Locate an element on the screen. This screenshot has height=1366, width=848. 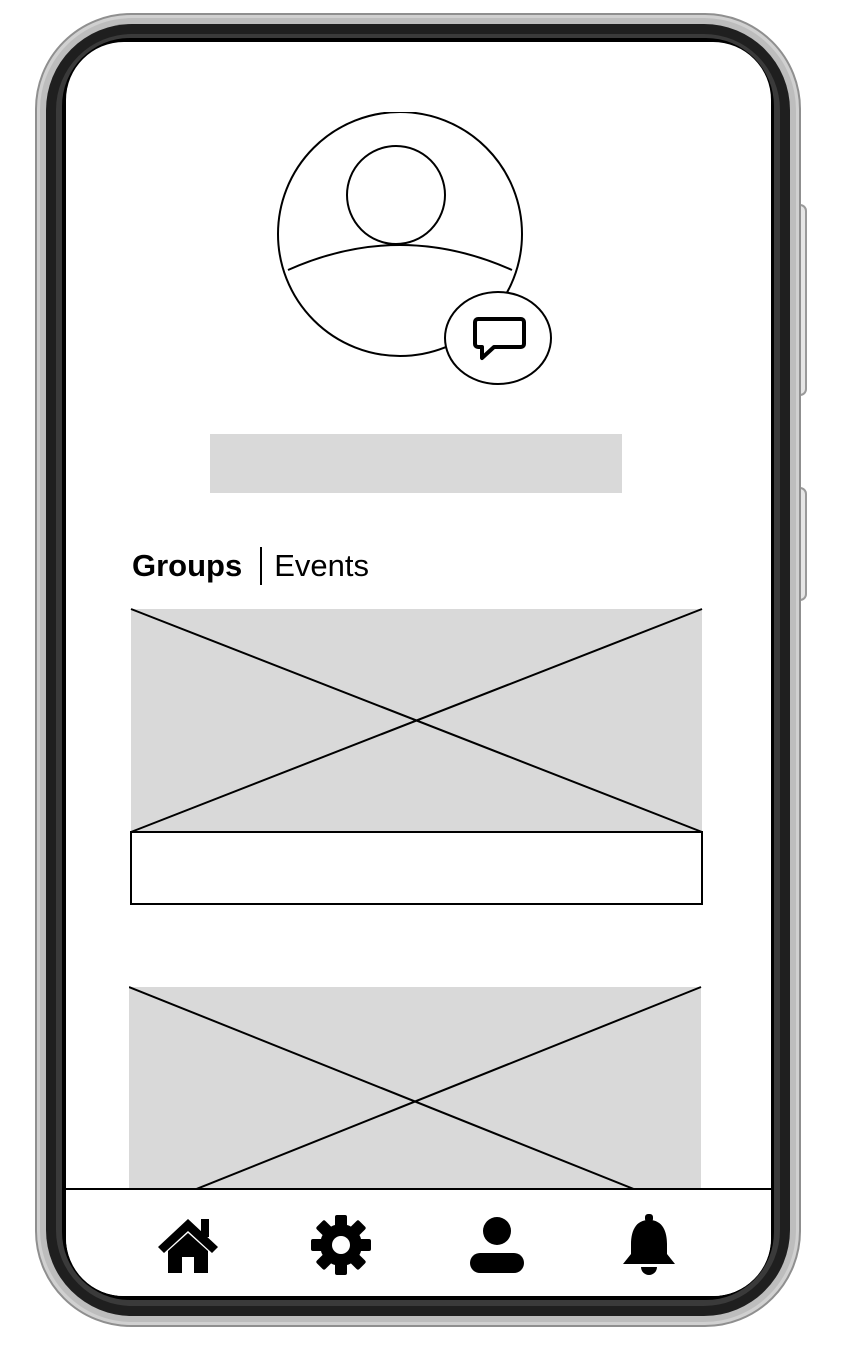
person-icon is located at coordinates (497, 1245).